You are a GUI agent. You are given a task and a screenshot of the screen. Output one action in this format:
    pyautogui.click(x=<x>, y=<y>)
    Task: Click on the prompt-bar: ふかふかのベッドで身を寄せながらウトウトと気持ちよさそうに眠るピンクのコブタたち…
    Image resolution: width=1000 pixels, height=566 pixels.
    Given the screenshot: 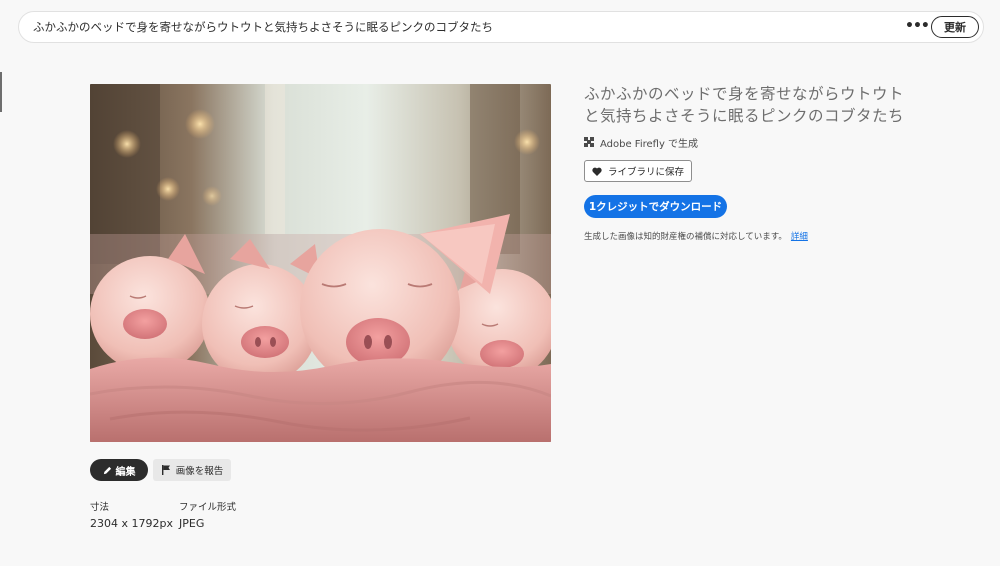 What is the action you would take?
    pyautogui.click(x=501, y=27)
    